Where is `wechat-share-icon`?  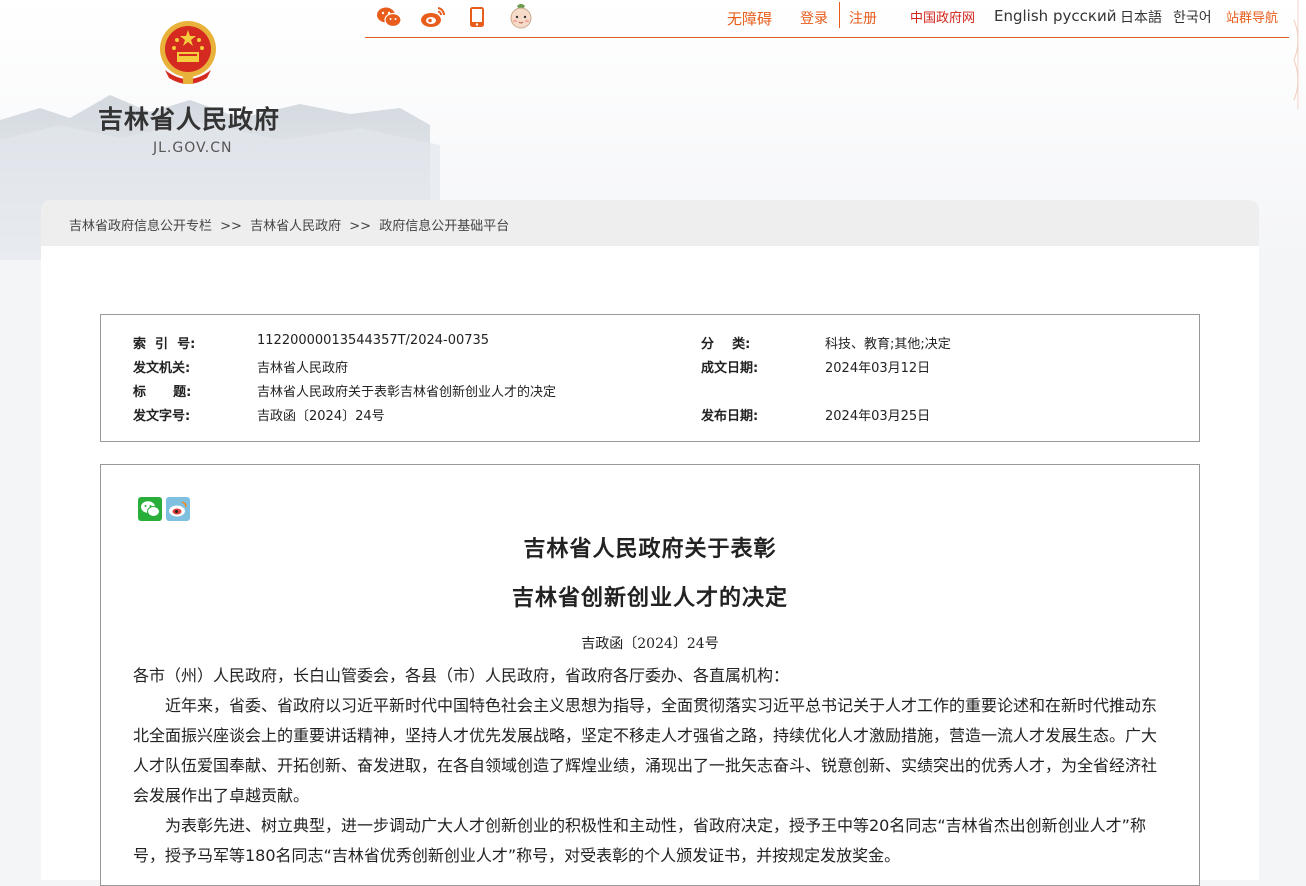
wechat-share-icon is located at coordinates (150, 509).